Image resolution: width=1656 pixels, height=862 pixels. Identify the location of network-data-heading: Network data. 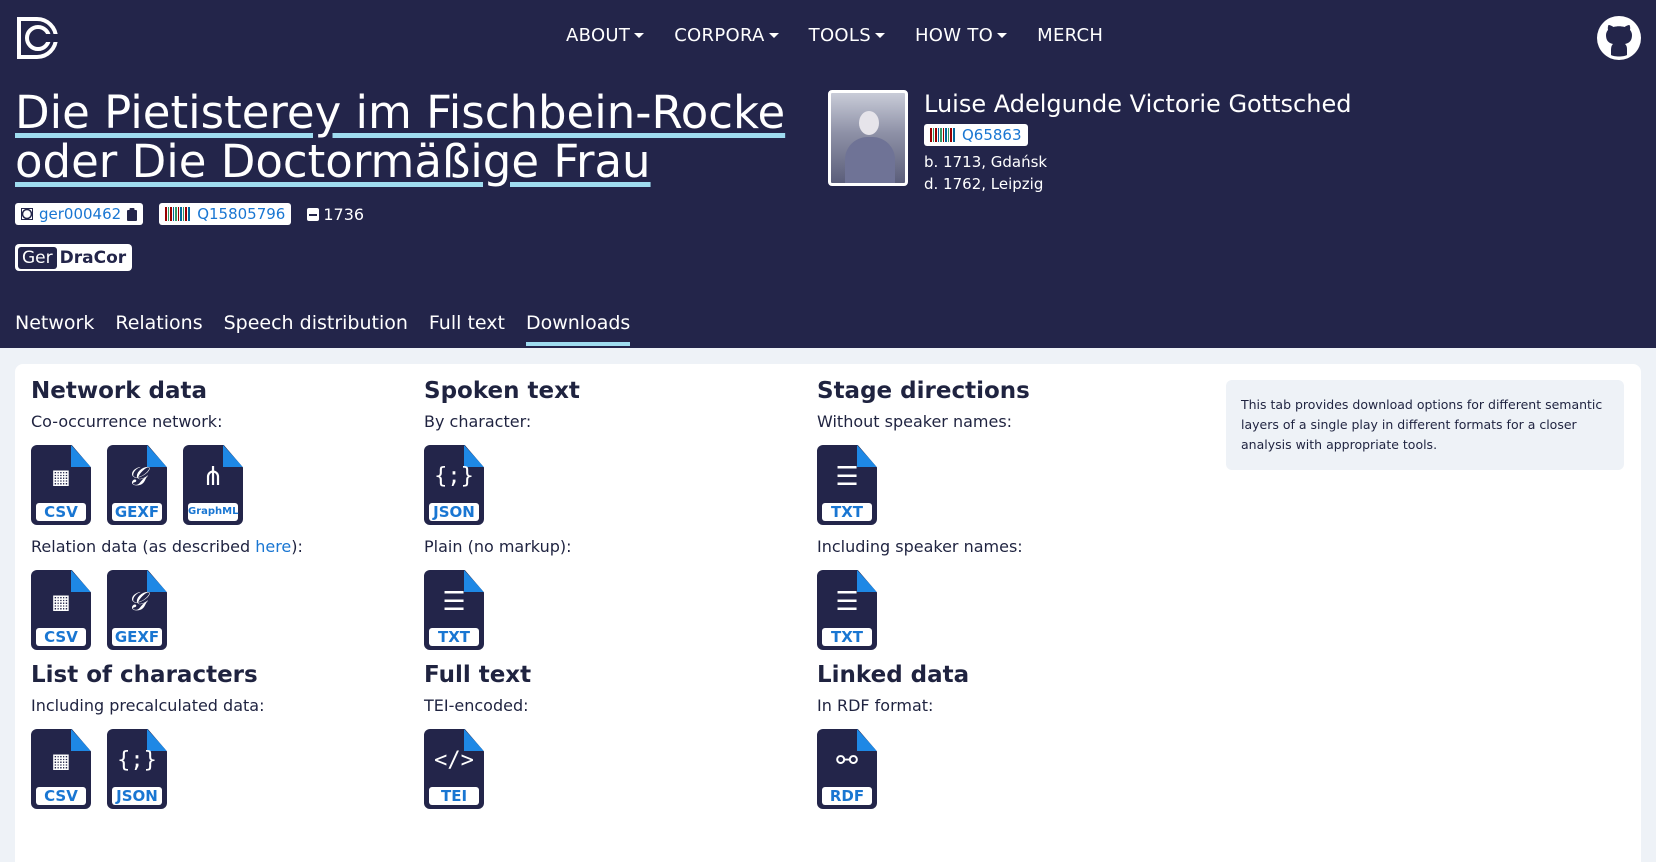
(119, 391).